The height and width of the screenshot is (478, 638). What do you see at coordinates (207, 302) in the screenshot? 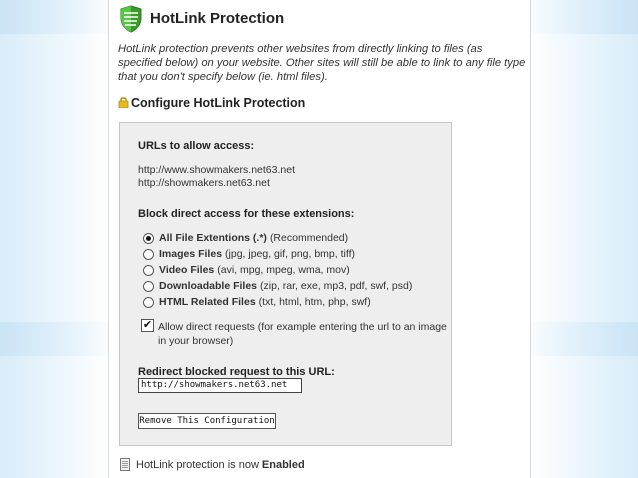
I see `option-name: HTML Related Files` at bounding box center [207, 302].